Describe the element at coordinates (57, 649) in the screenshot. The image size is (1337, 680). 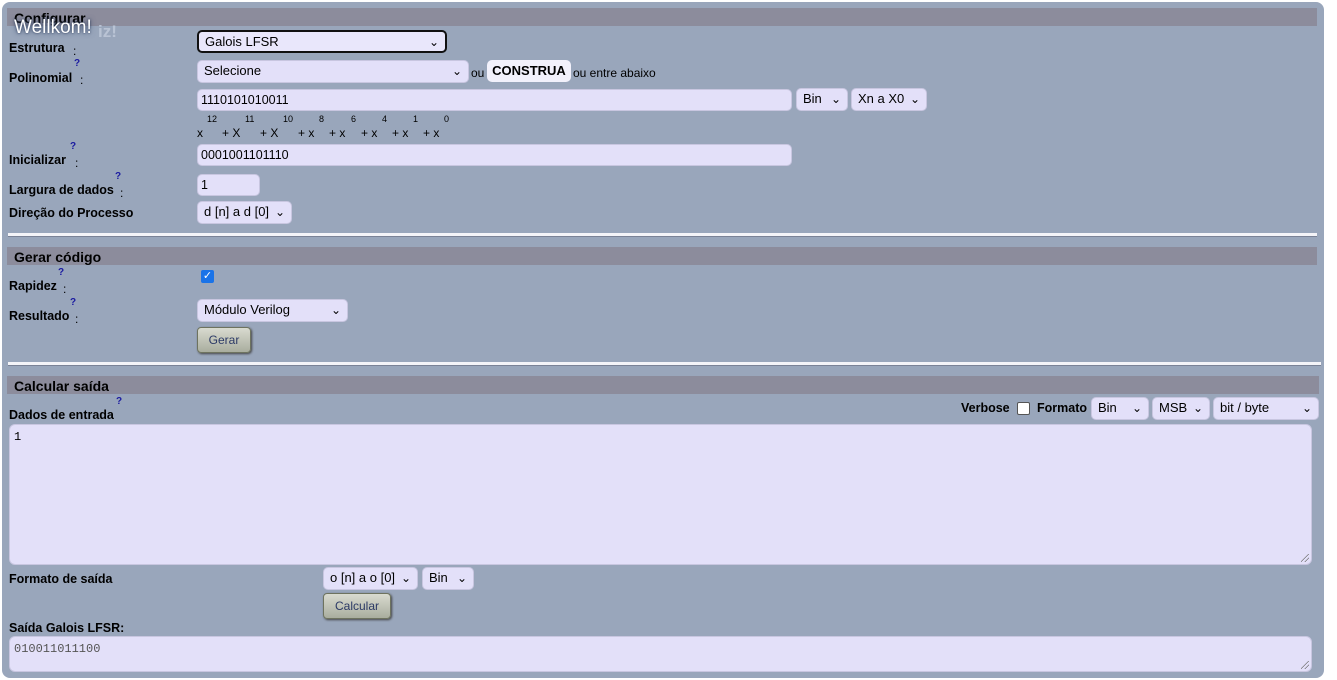
I see `output-value: 010011011100` at that location.